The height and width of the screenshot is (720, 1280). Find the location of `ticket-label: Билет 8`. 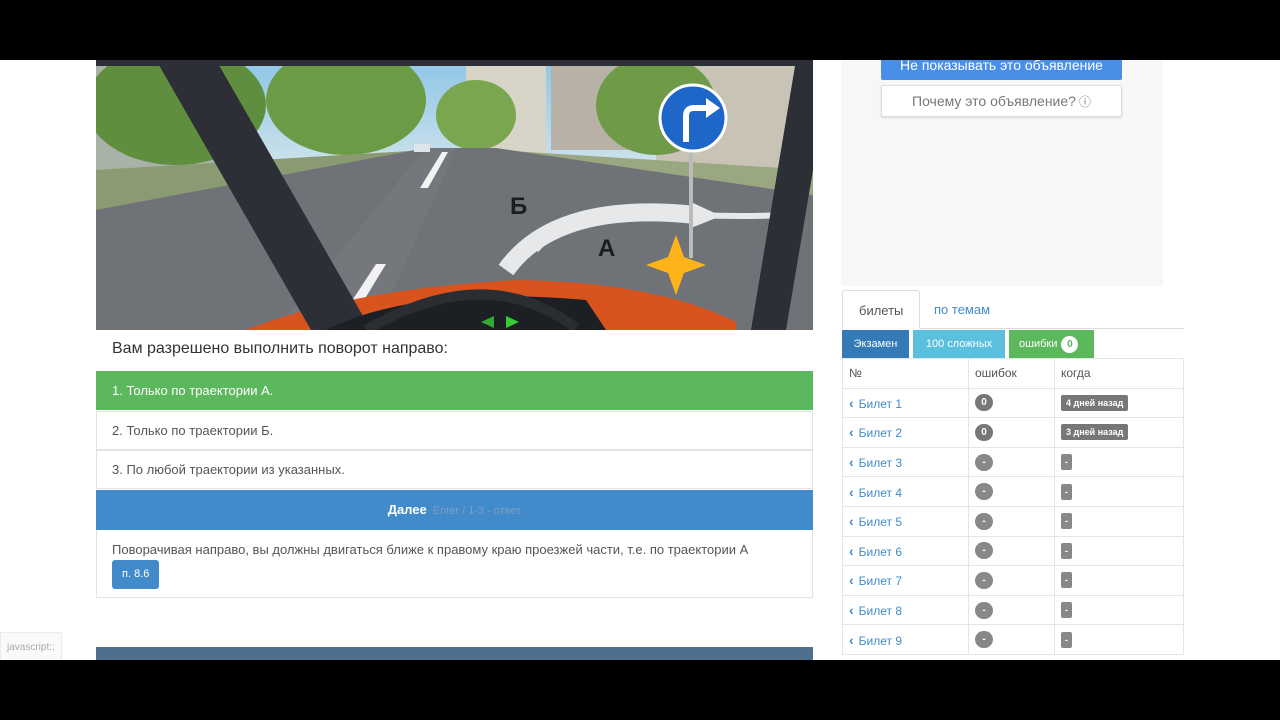

ticket-label: Билет 8 is located at coordinates (880, 611).